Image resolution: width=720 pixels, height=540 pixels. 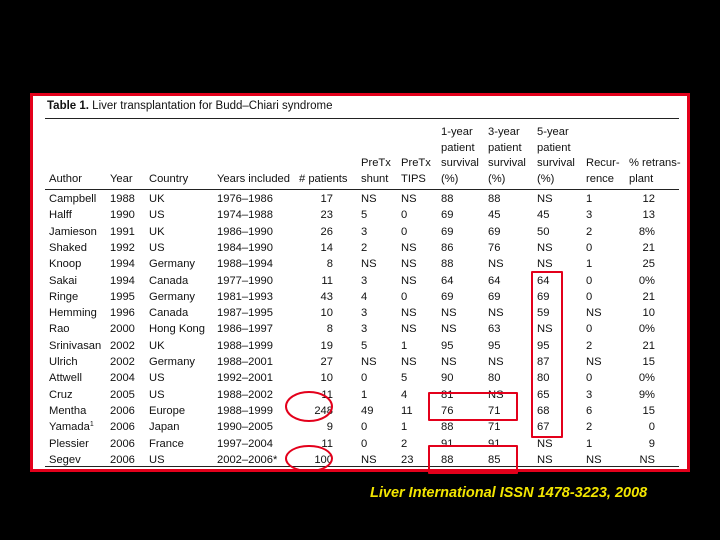 I want to click on cell-text: 1988–1999, so click(x=245, y=410).